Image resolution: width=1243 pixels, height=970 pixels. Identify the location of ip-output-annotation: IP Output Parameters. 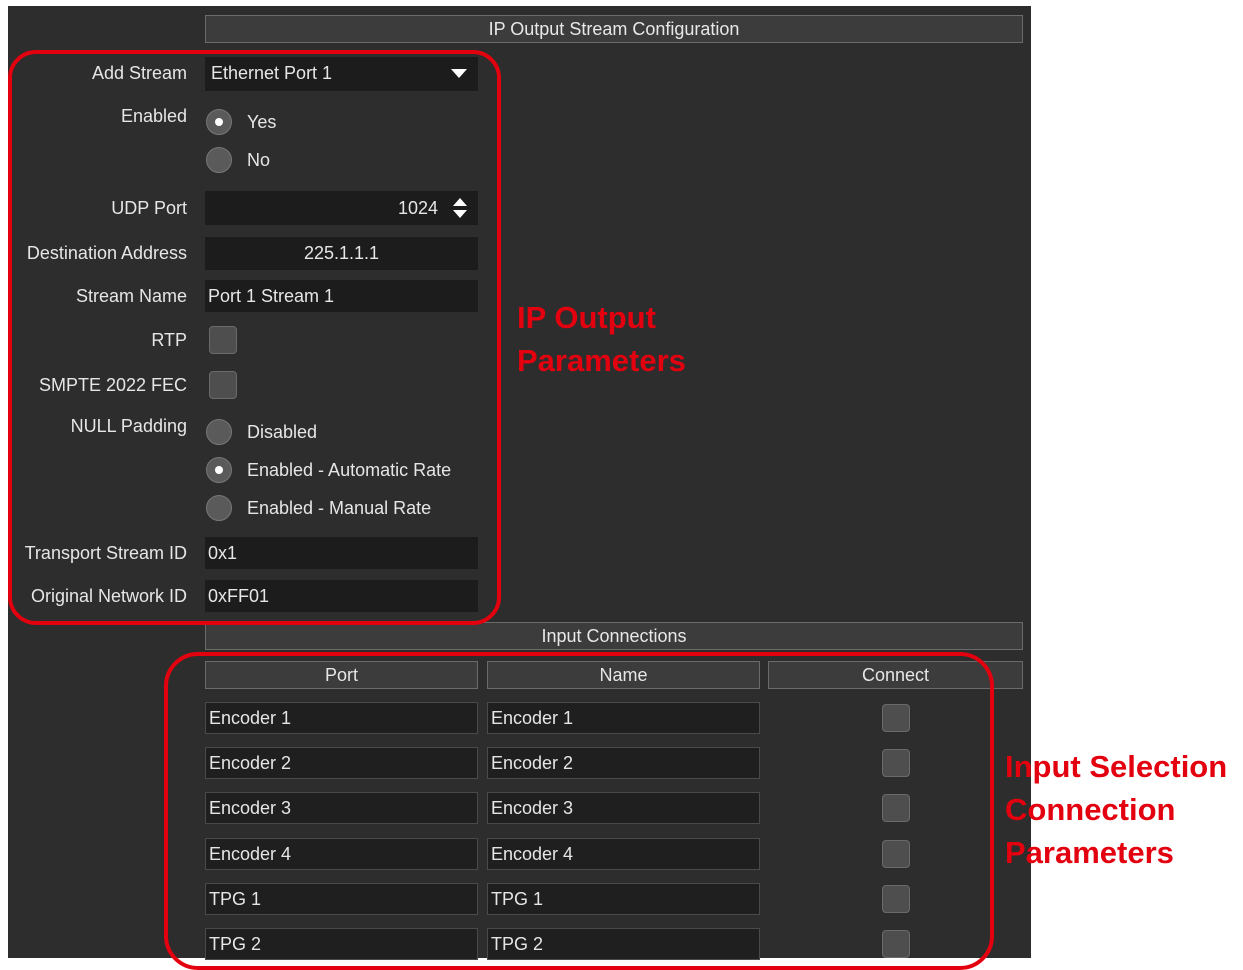
(601, 339).